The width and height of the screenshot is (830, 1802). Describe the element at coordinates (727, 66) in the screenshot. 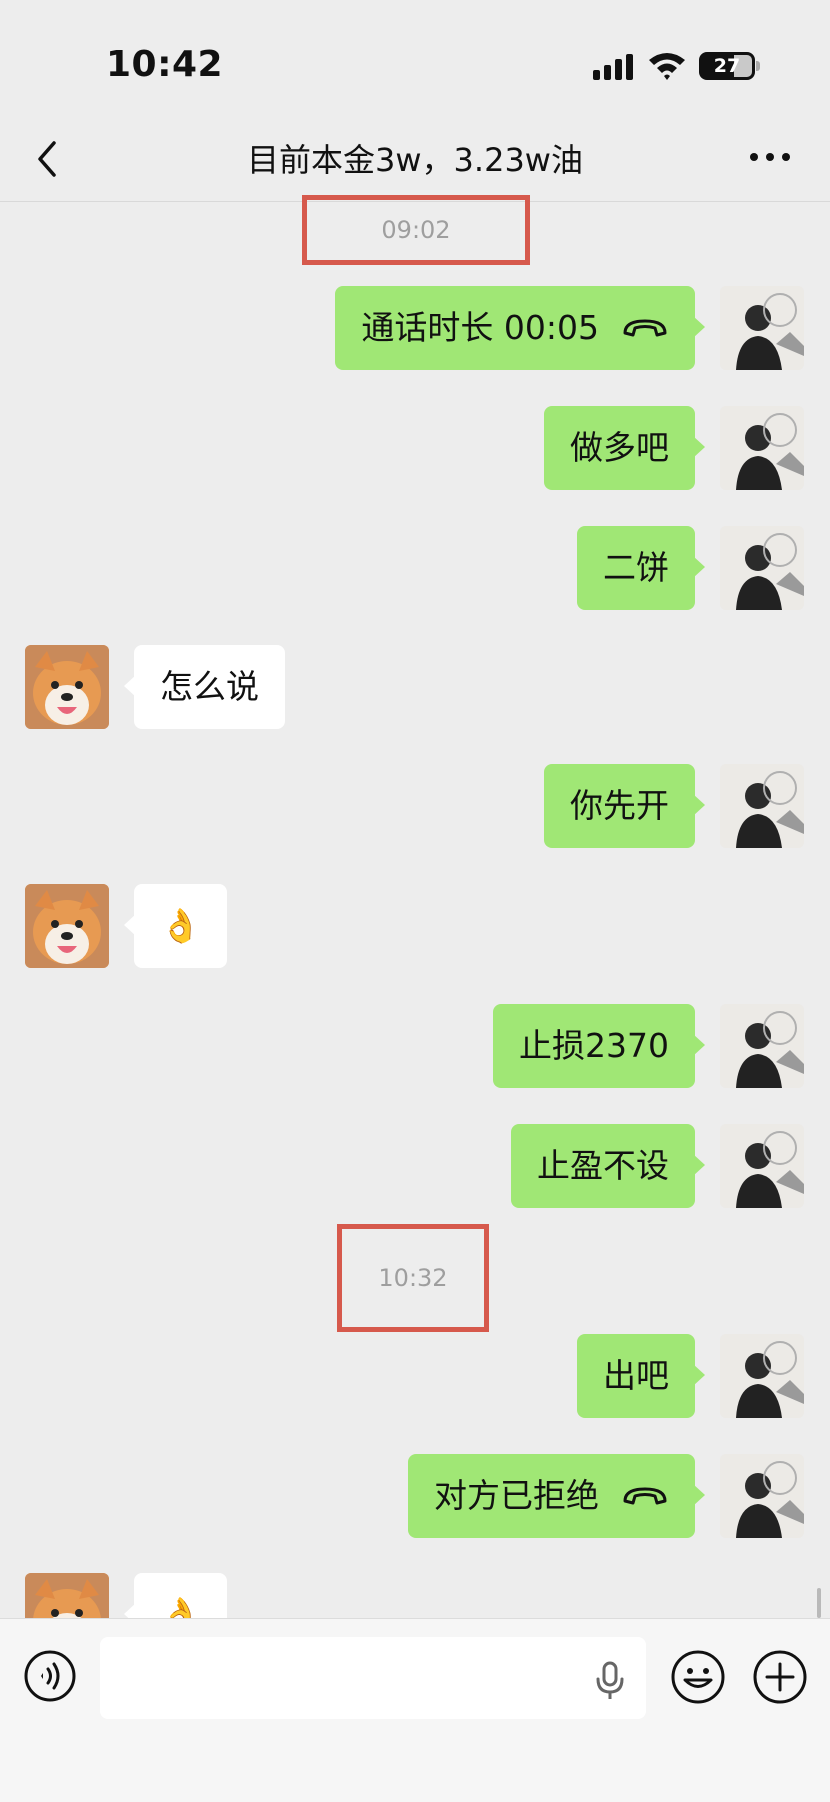

I see `battery-level: 27` at that location.